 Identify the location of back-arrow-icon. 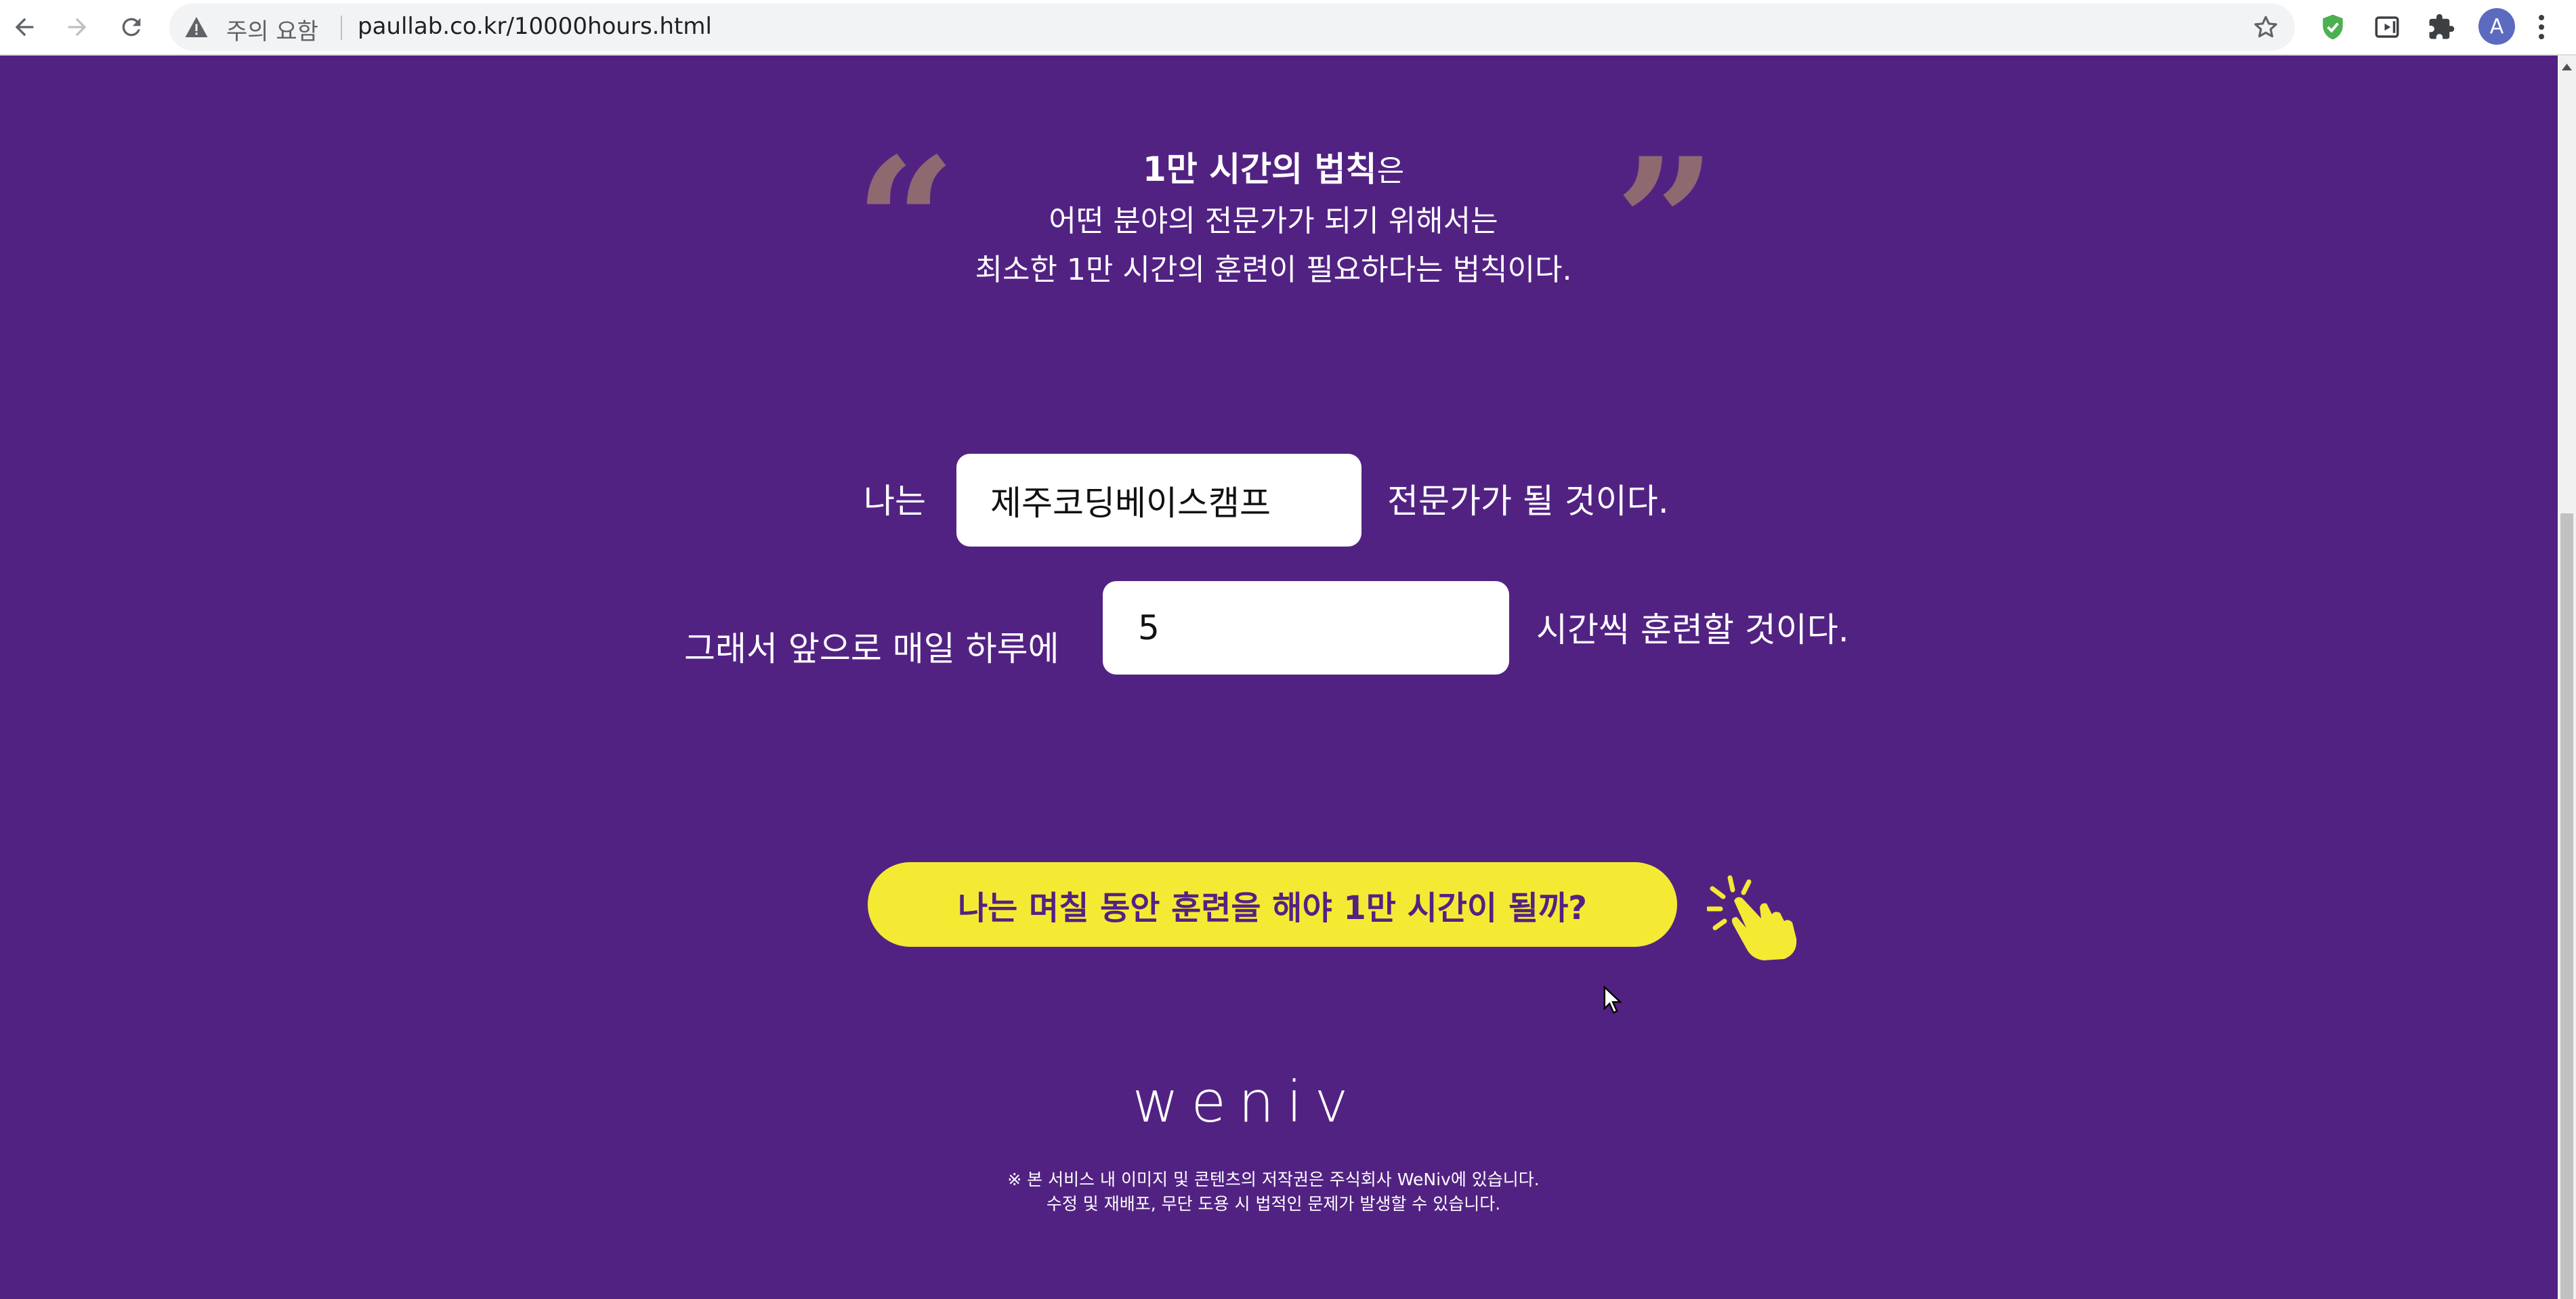
(25, 27).